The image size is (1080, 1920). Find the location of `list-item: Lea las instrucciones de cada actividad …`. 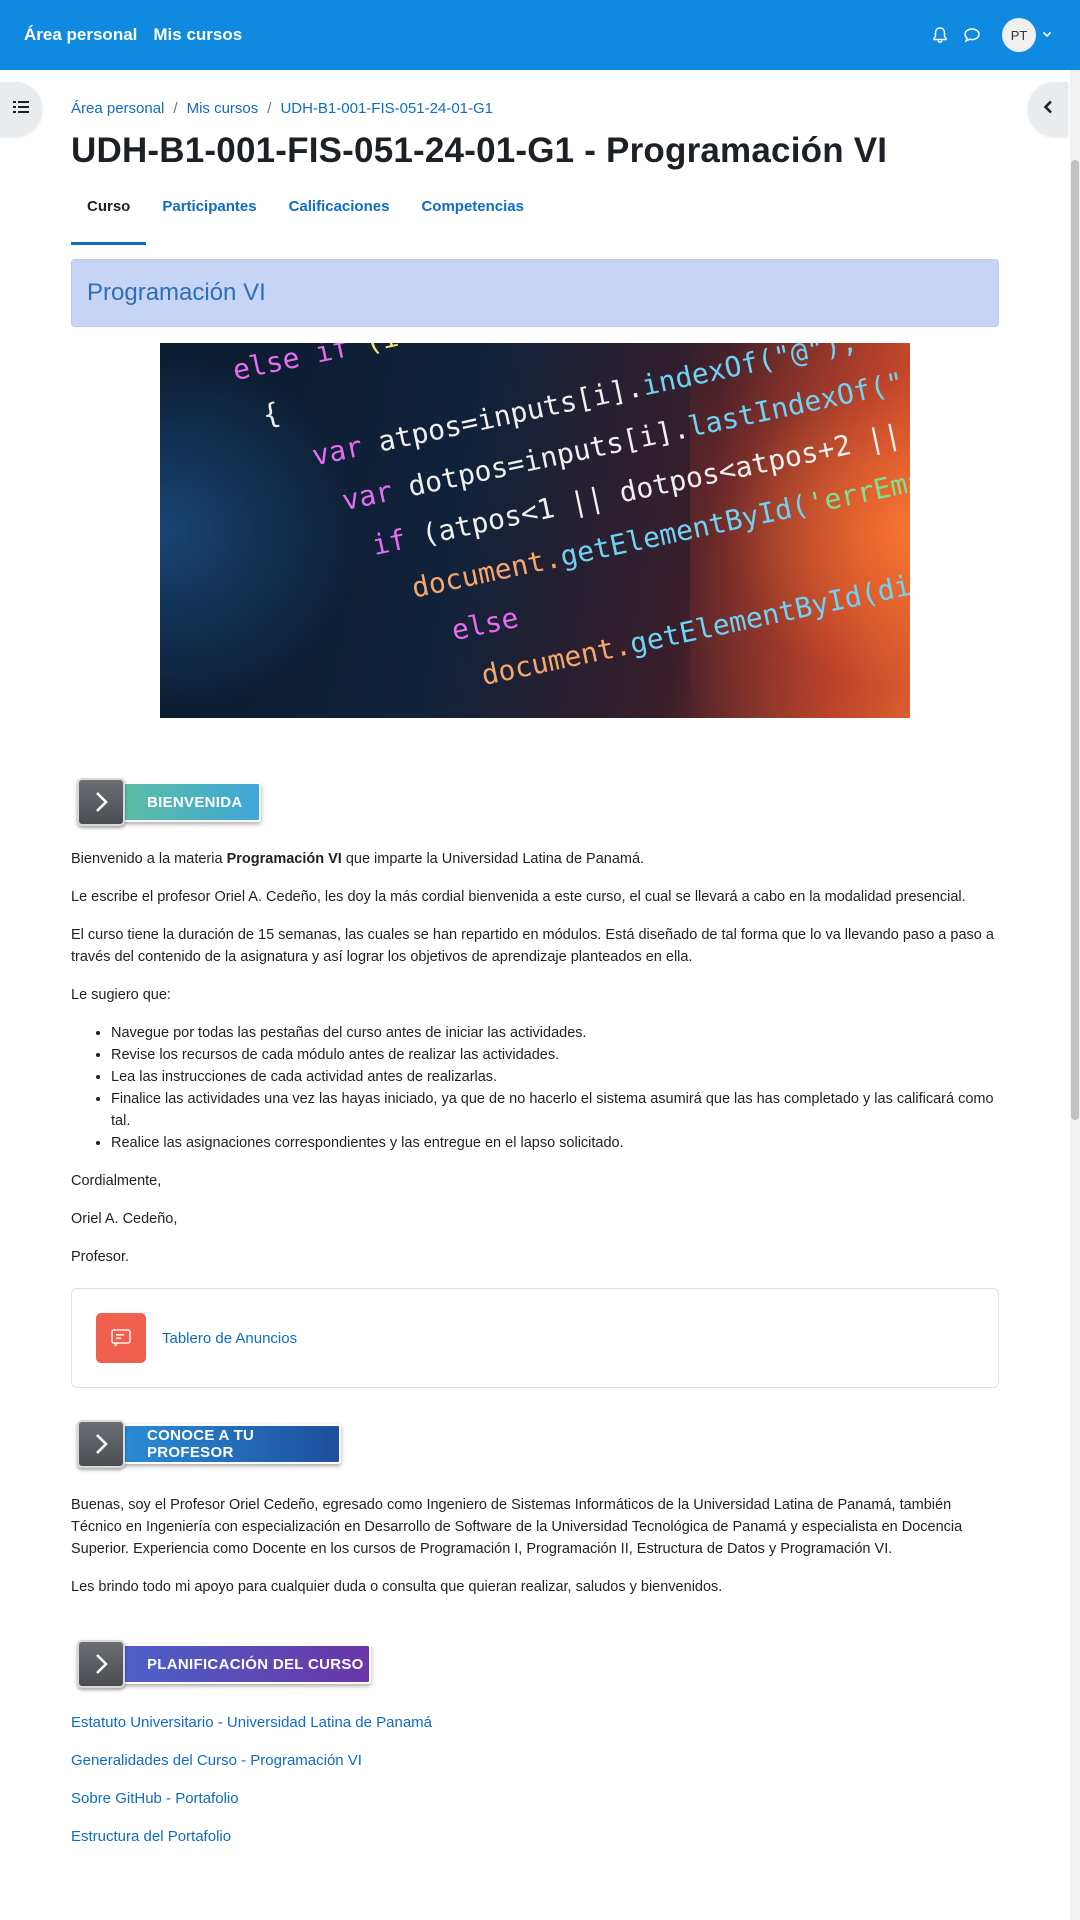

list-item: Lea las instrucciones de cada actividad … is located at coordinates (555, 1077).